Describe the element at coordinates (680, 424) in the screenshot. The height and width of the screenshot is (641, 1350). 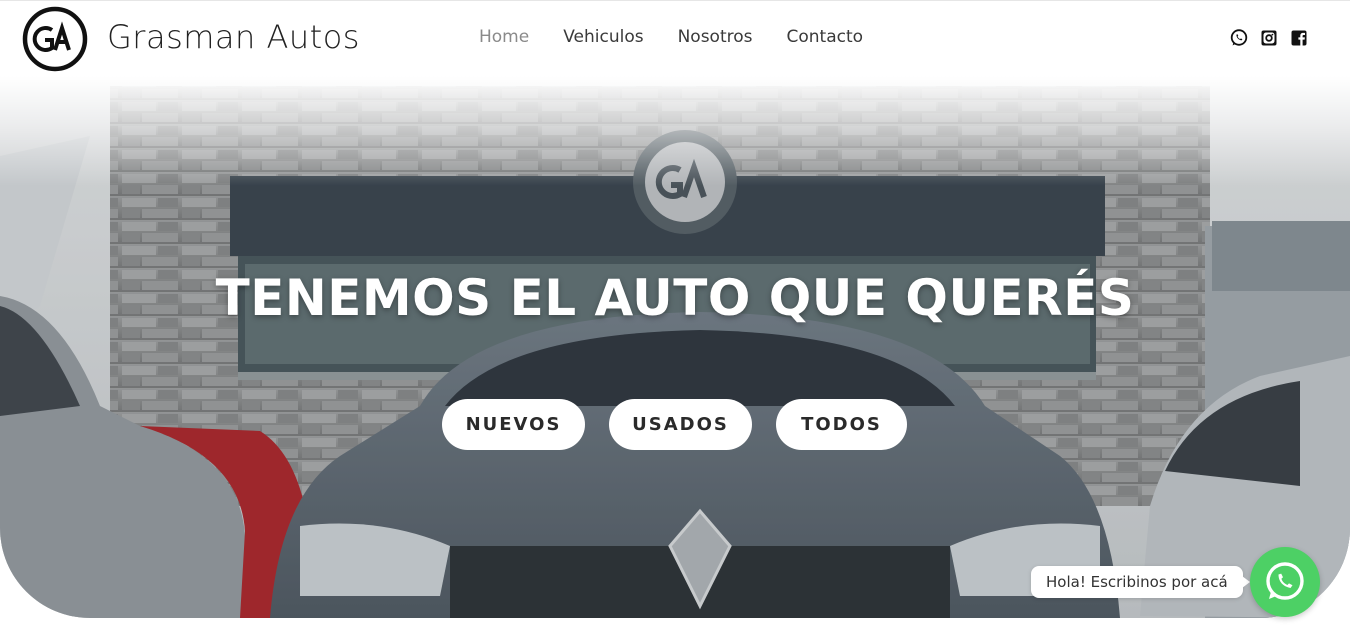
I see `usados-button: USADOS` at that location.